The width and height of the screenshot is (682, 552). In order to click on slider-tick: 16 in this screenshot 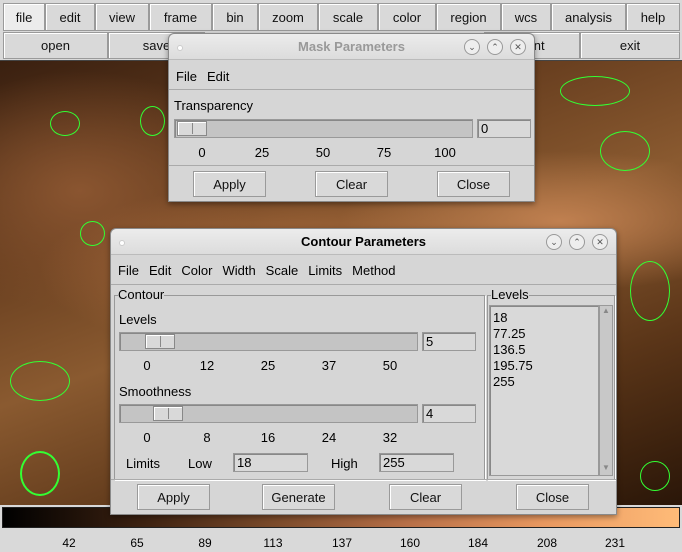, I will do `click(268, 437)`.